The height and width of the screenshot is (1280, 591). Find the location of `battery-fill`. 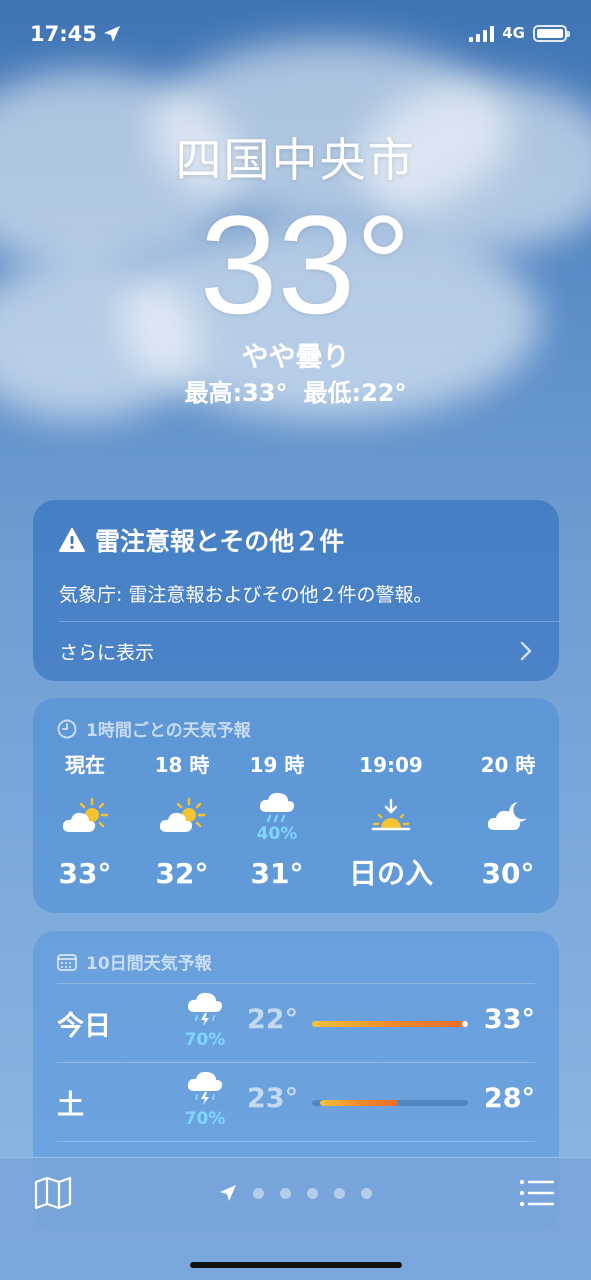

battery-fill is located at coordinates (550, 33).